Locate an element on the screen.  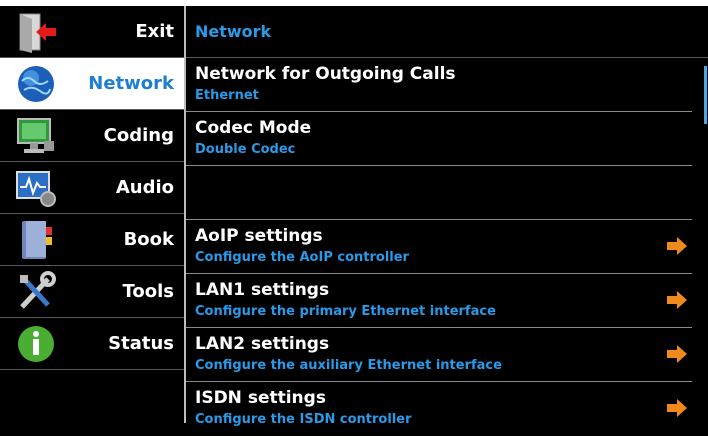
list-item-codec-mode: Codec Mode Double Codec is located at coordinates (439, 139).